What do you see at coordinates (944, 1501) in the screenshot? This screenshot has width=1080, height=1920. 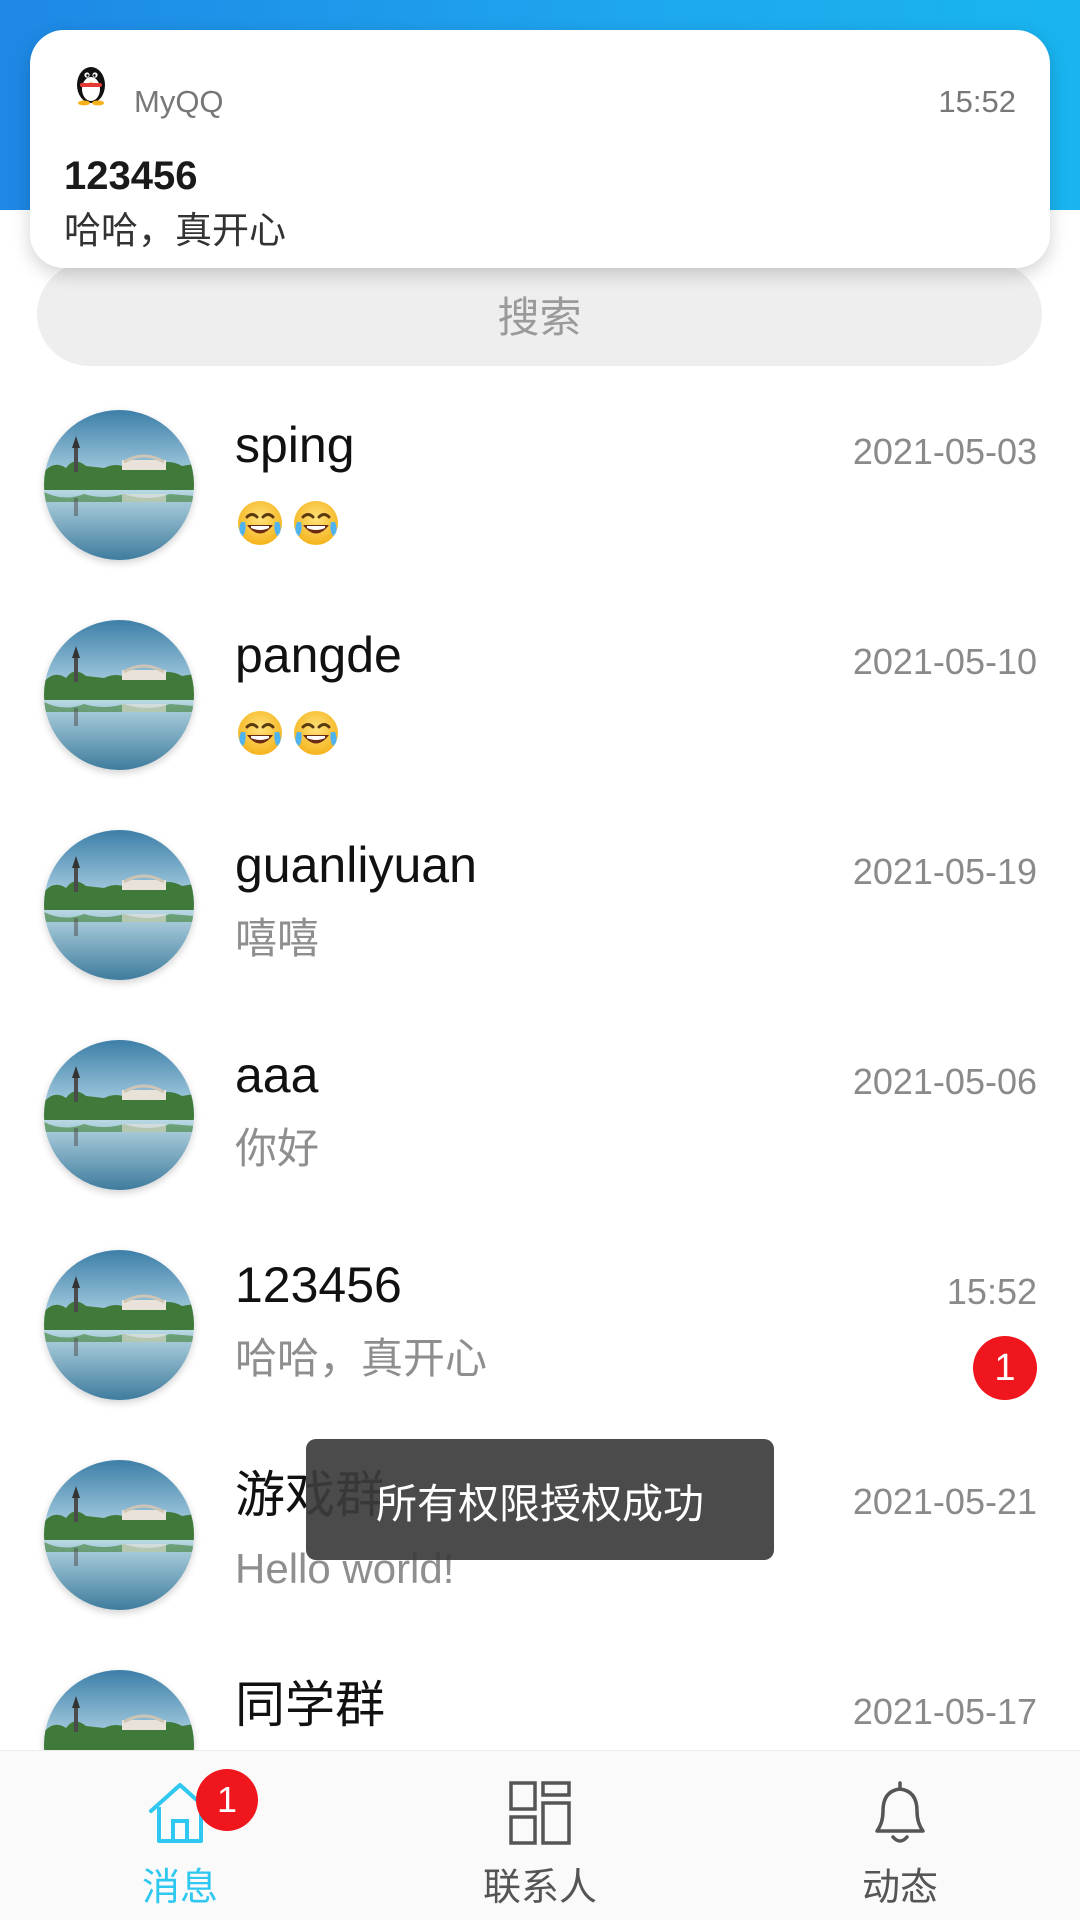 I see `chat-time: 2021-05-21` at bounding box center [944, 1501].